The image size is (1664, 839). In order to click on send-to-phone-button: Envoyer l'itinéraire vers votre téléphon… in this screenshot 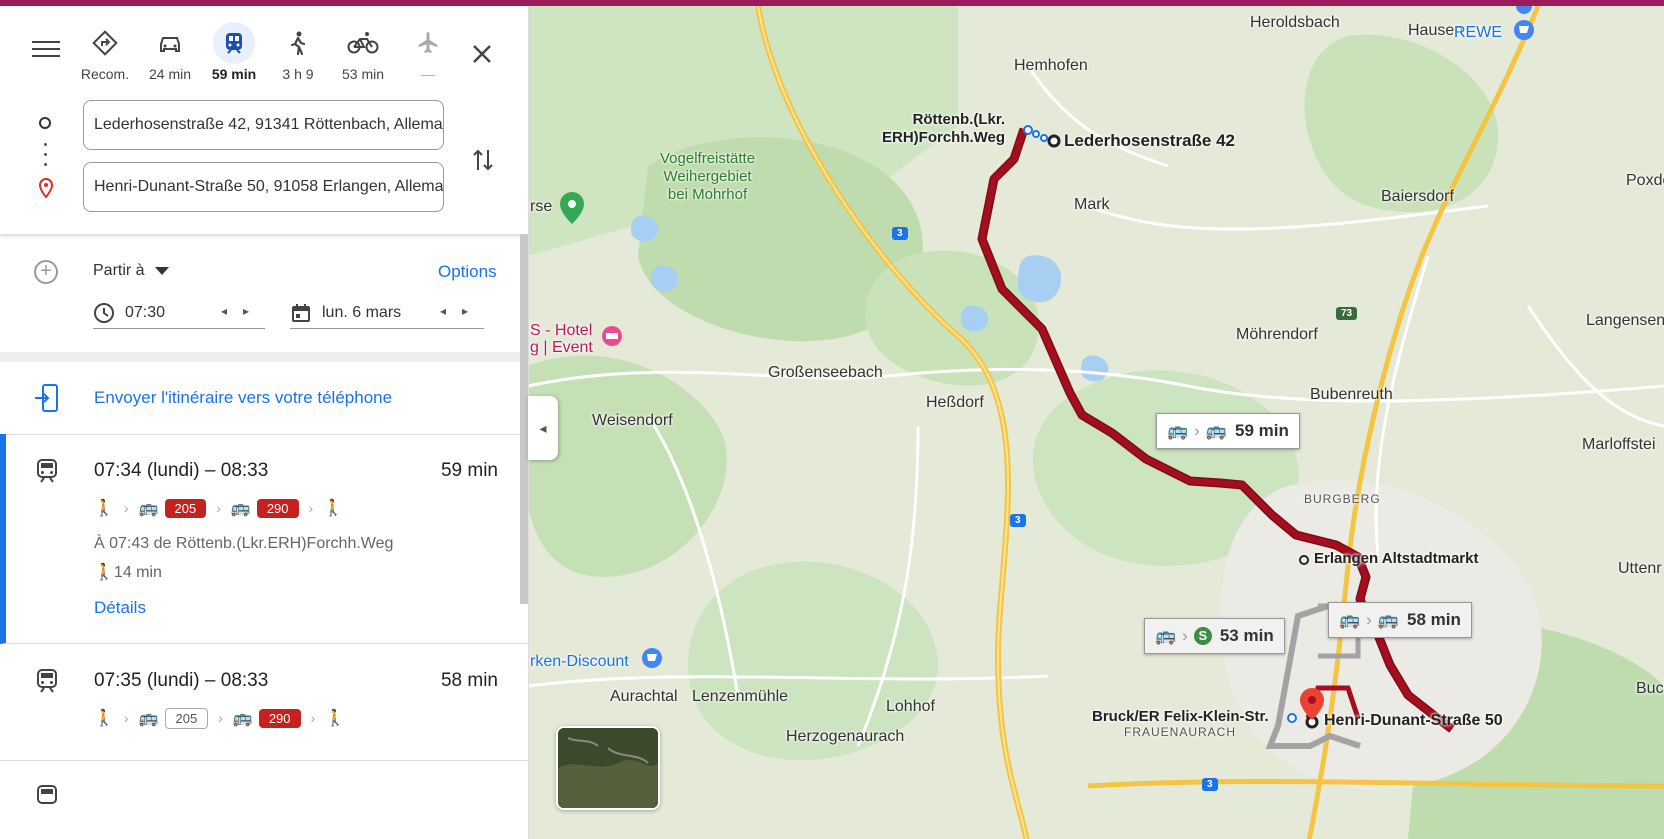, I will do `click(264, 398)`.